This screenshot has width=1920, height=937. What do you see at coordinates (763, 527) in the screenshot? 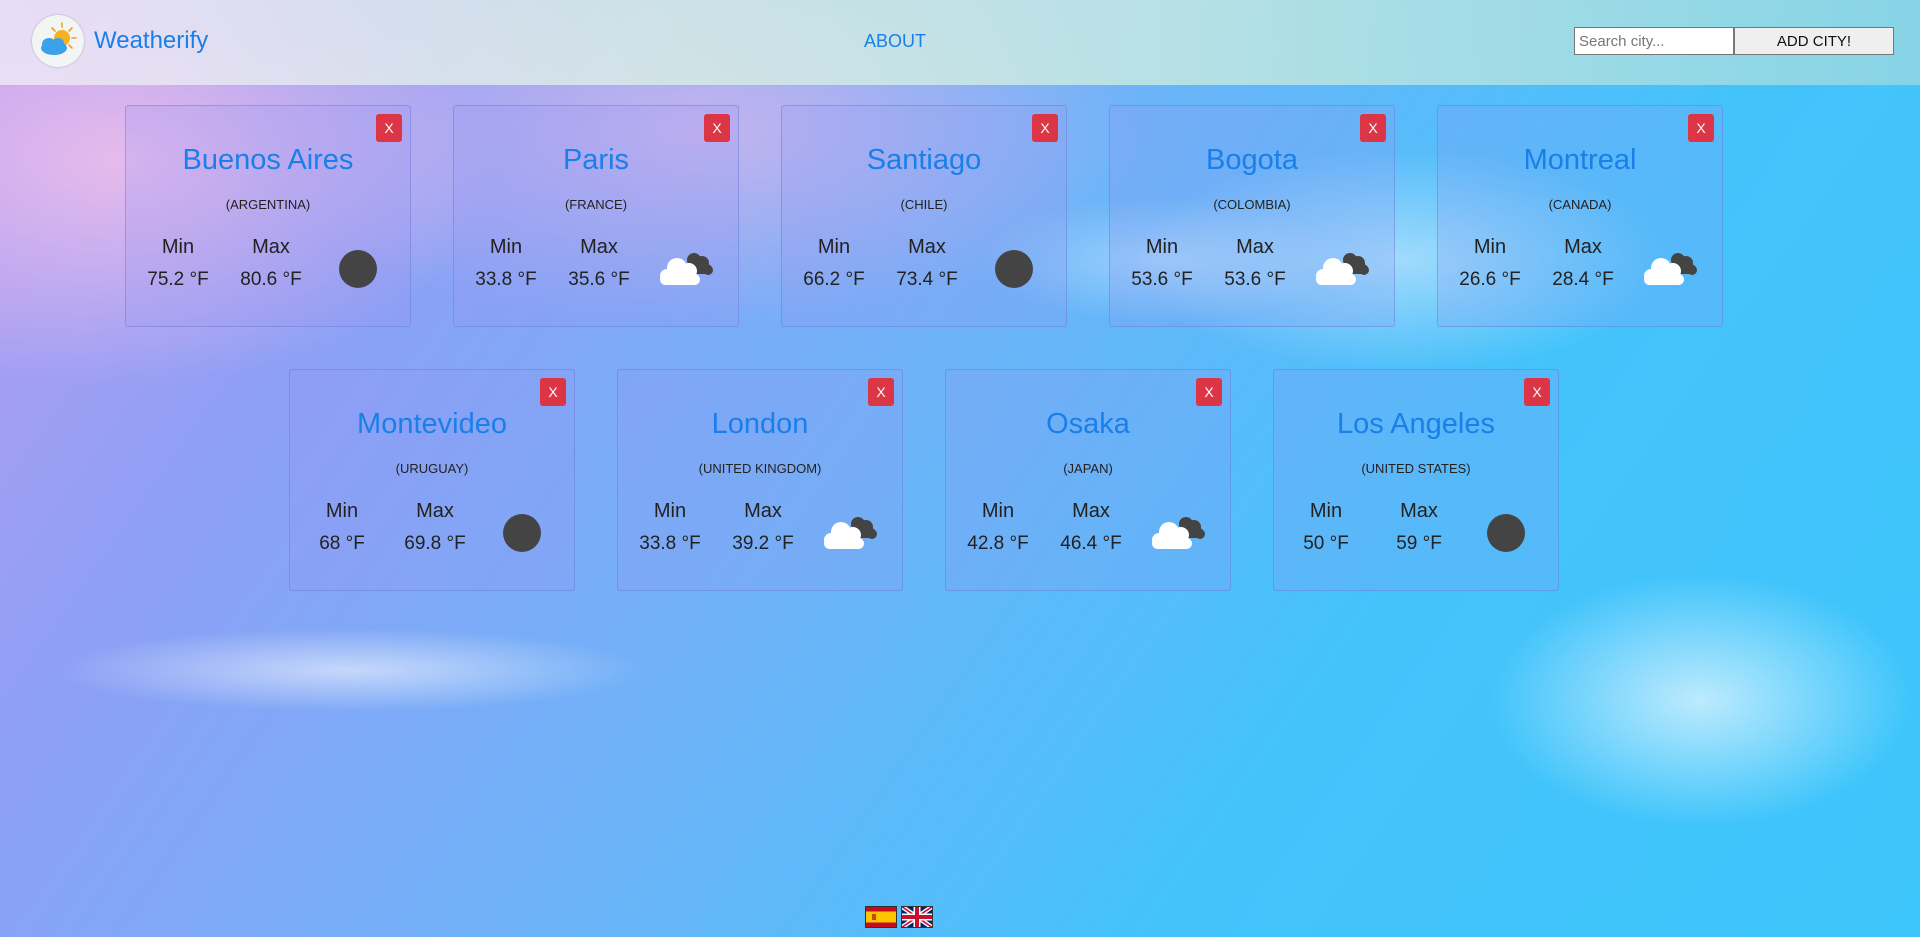
I see `max-temp: Max 39.2 °F` at bounding box center [763, 527].